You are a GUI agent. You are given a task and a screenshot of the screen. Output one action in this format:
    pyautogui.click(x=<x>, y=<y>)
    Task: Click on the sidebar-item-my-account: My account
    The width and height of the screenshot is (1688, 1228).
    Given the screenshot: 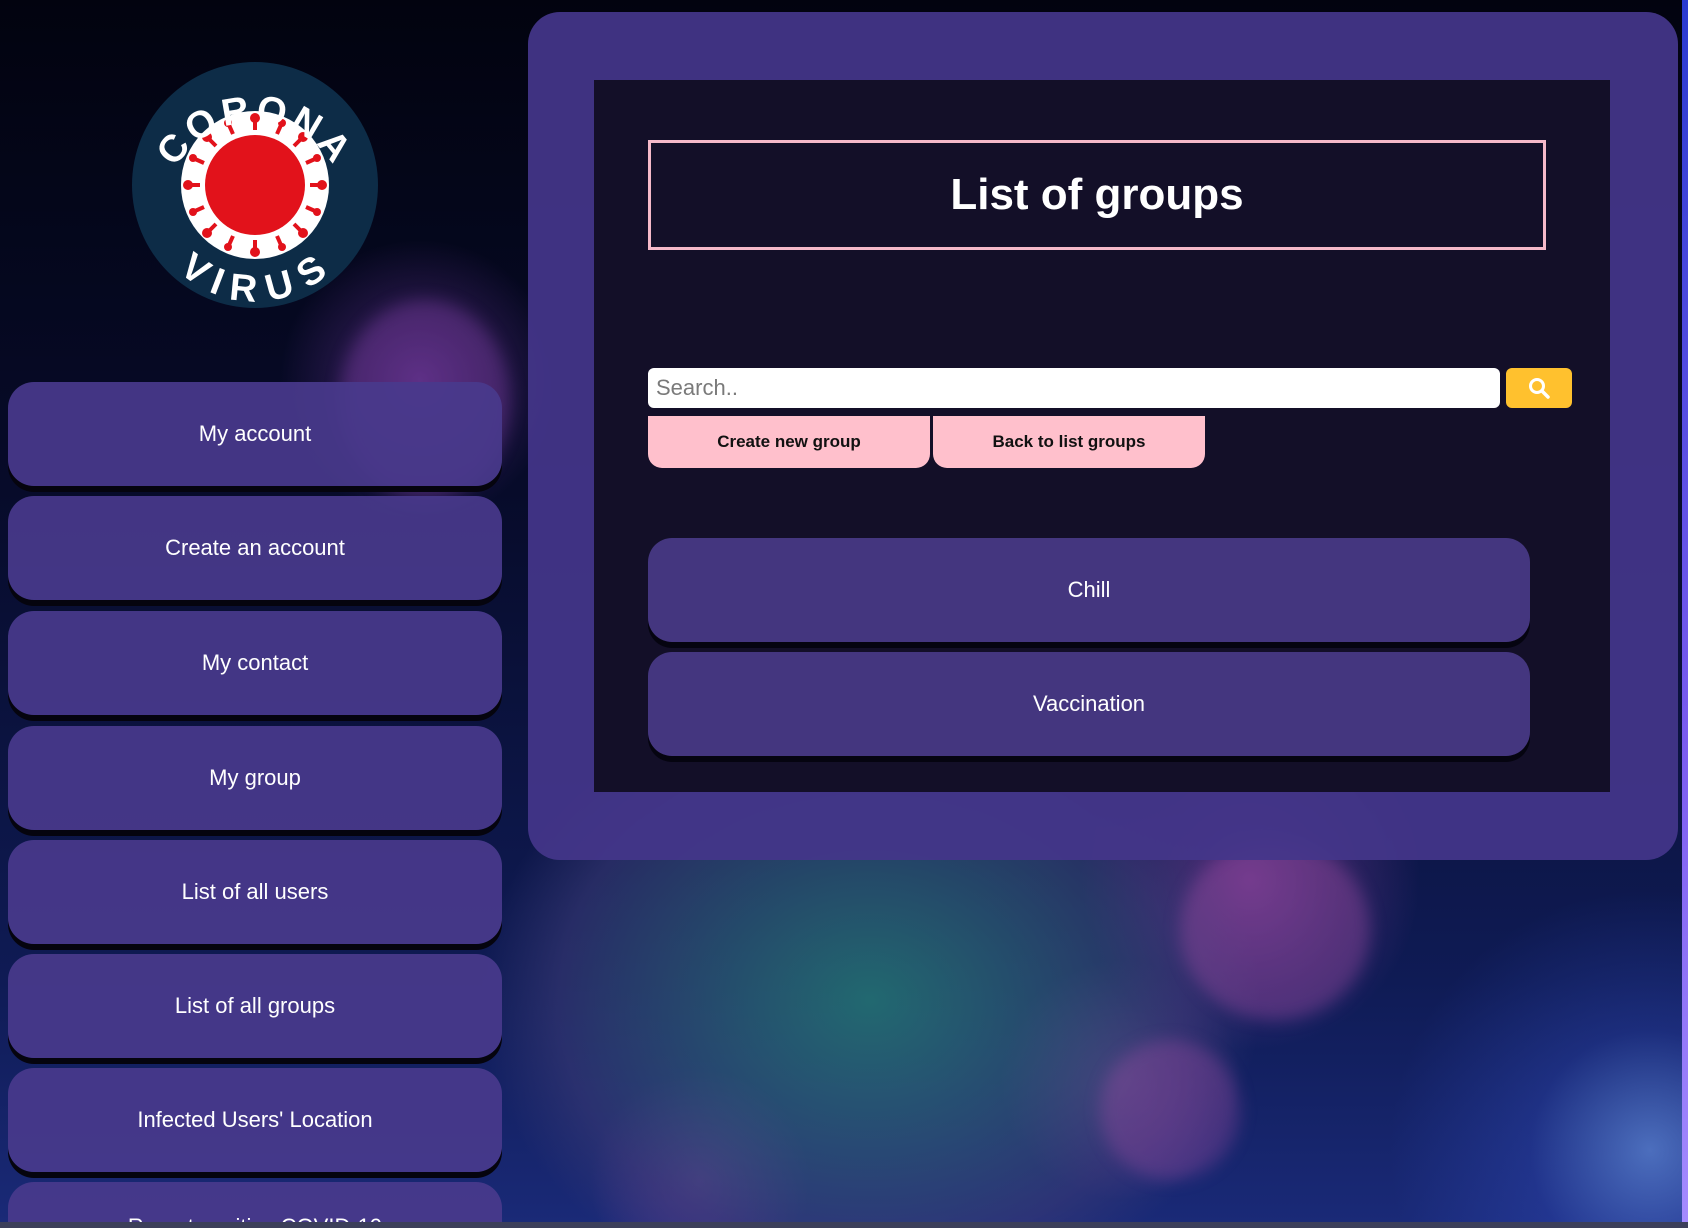 What is the action you would take?
    pyautogui.click(x=255, y=434)
    